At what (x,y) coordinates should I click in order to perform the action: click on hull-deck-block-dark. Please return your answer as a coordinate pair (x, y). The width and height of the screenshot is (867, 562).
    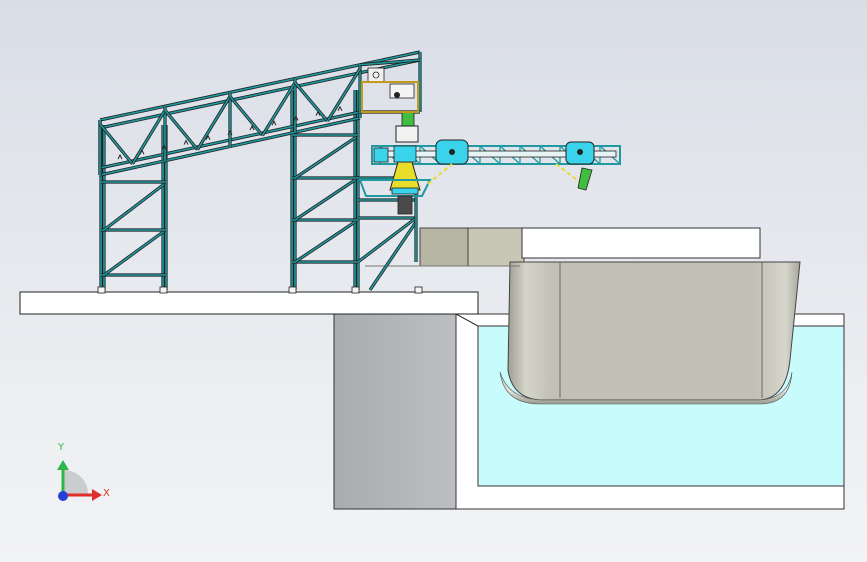
    Looking at the image, I should click on (444, 247).